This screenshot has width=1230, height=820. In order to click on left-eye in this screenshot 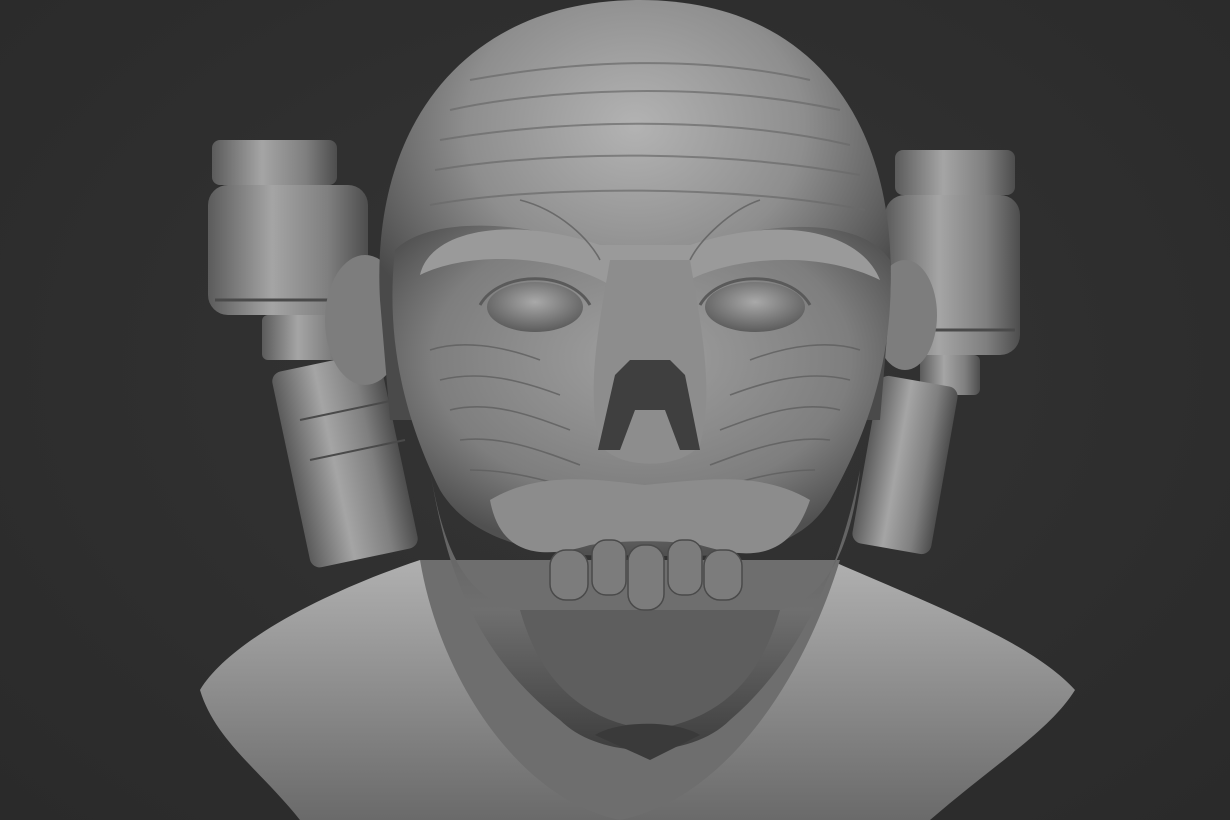, I will do `click(535, 307)`.